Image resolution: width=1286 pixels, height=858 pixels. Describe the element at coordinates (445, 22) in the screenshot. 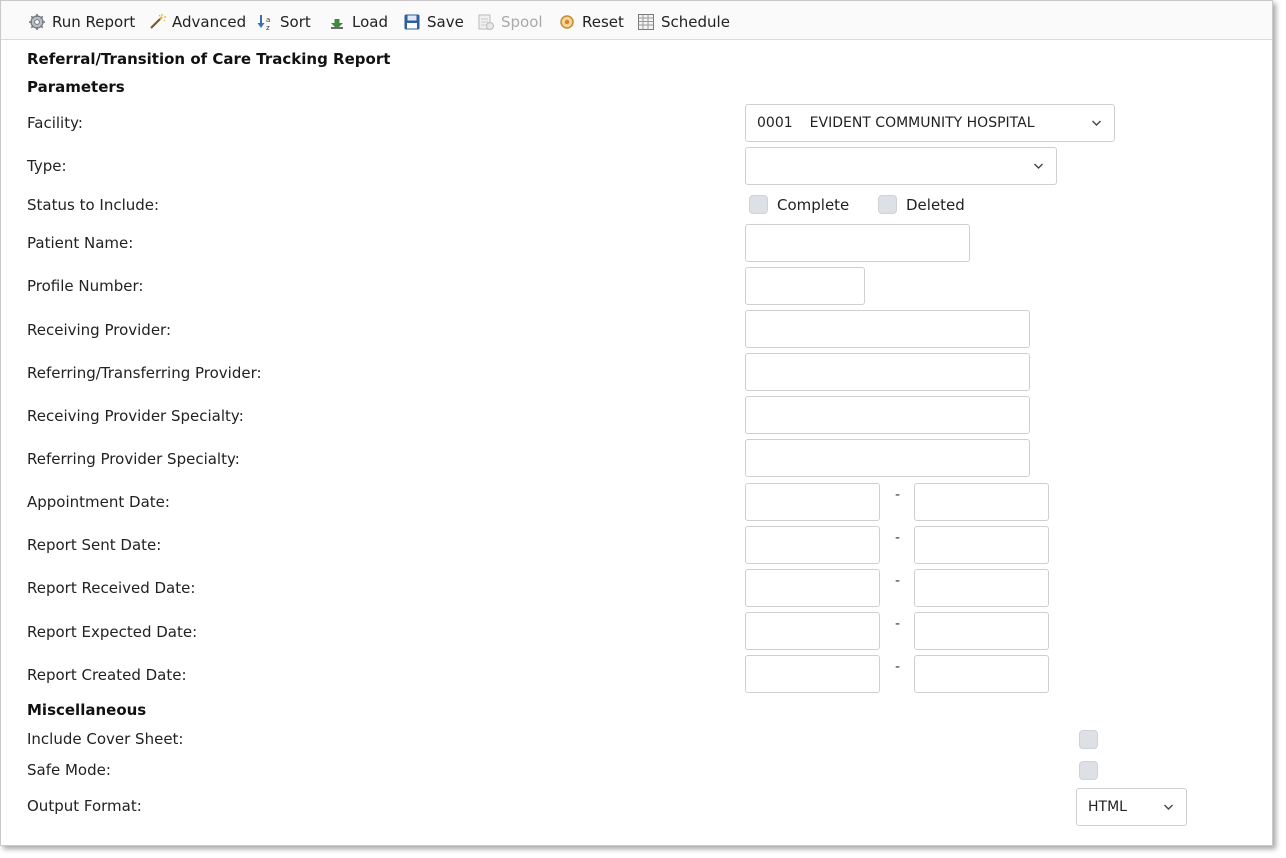

I see `save-label: Save` at that location.